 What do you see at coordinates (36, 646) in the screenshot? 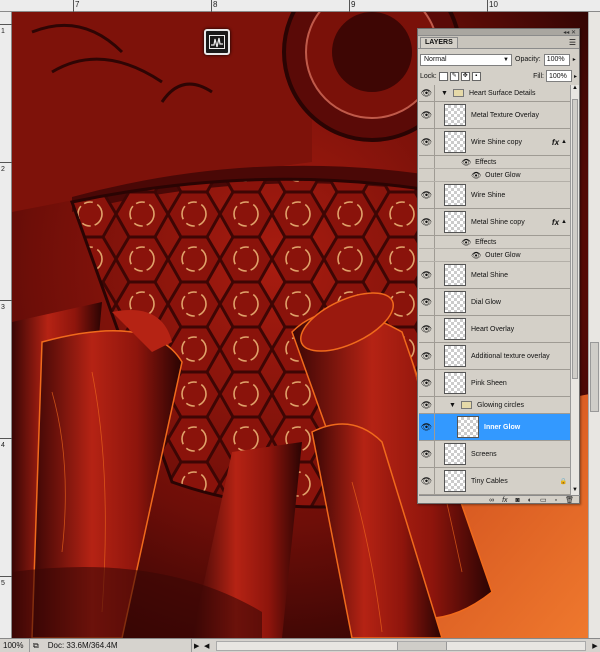
I see `document-info-icon: ⧉` at bounding box center [36, 646].